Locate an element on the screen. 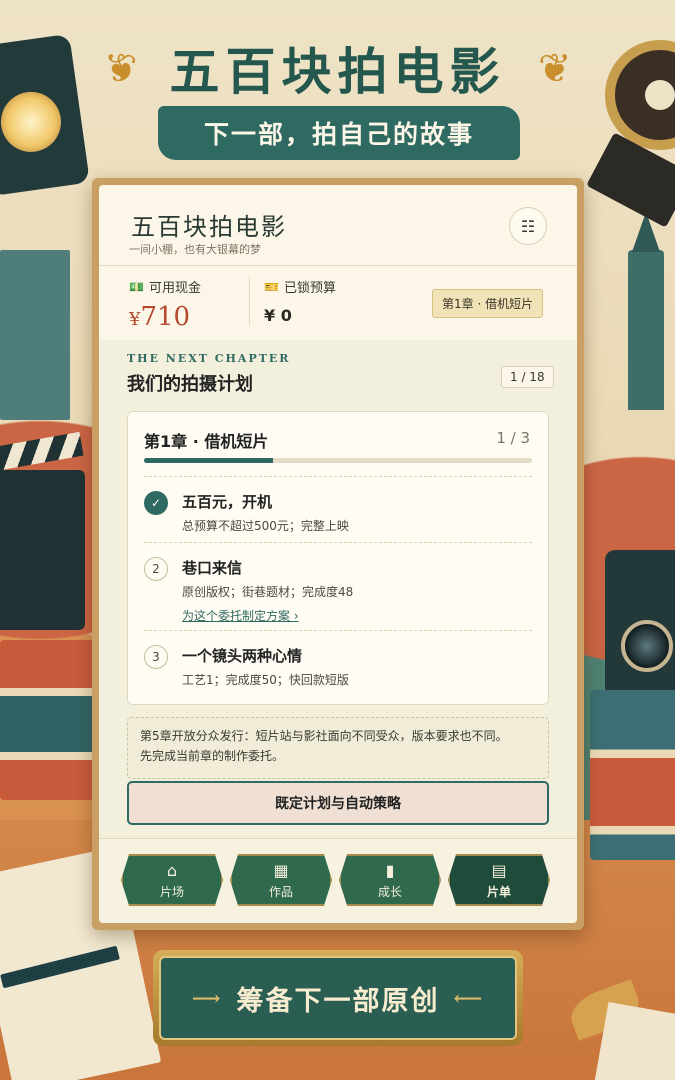  notice-line: 第5章开放分众发行：短片站与影社面向不同受众，版本要求也不同。 is located at coordinates (324, 736).